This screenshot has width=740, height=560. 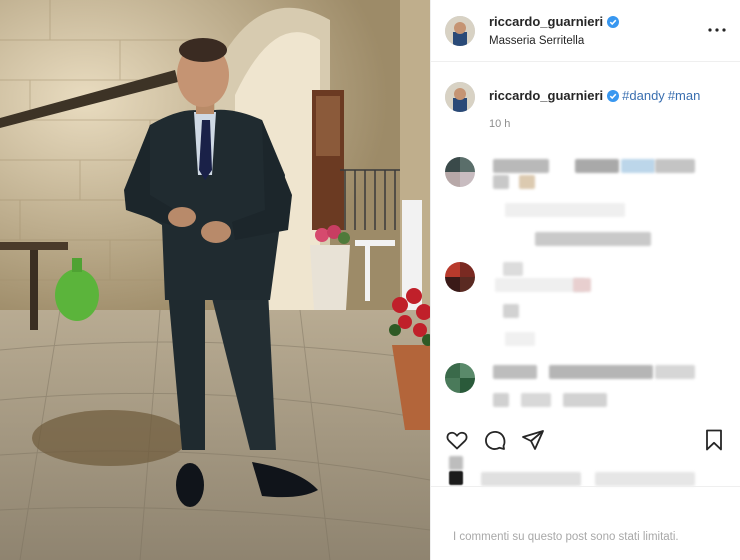 What do you see at coordinates (598, 41) in the screenshot?
I see `location-link: Masseria Serritella` at bounding box center [598, 41].